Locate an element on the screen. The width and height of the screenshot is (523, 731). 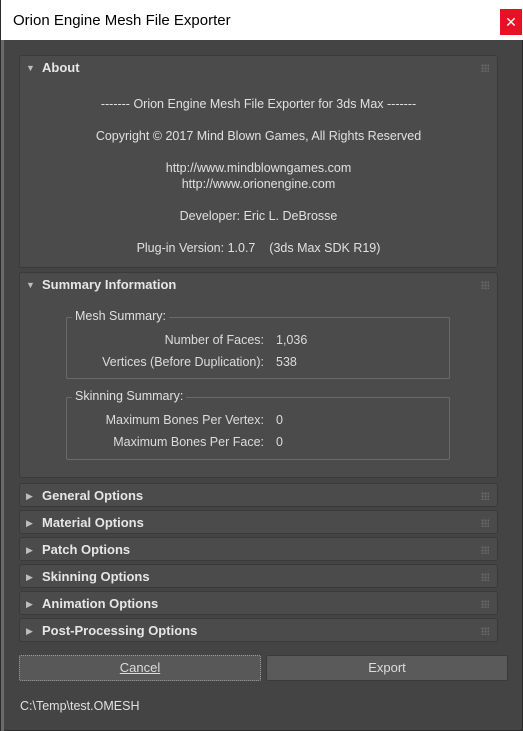
skinning-options-rollout: ▶ Skinning Options is located at coordinates (258, 576).